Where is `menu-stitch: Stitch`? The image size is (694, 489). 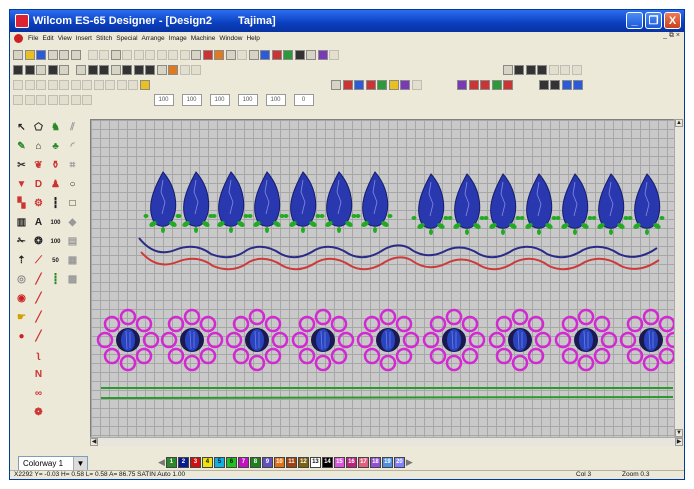
menu-stitch: Stitch is located at coordinates (104, 38).